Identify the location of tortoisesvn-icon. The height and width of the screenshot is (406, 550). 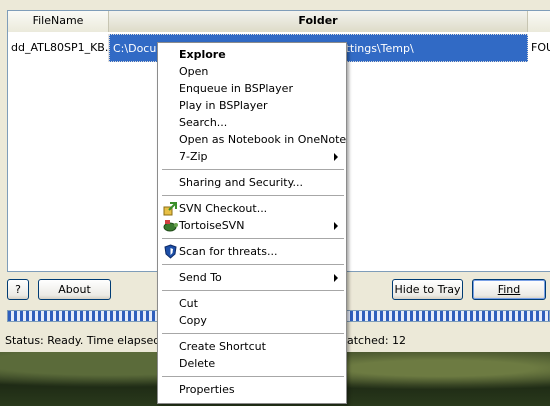
(170, 225).